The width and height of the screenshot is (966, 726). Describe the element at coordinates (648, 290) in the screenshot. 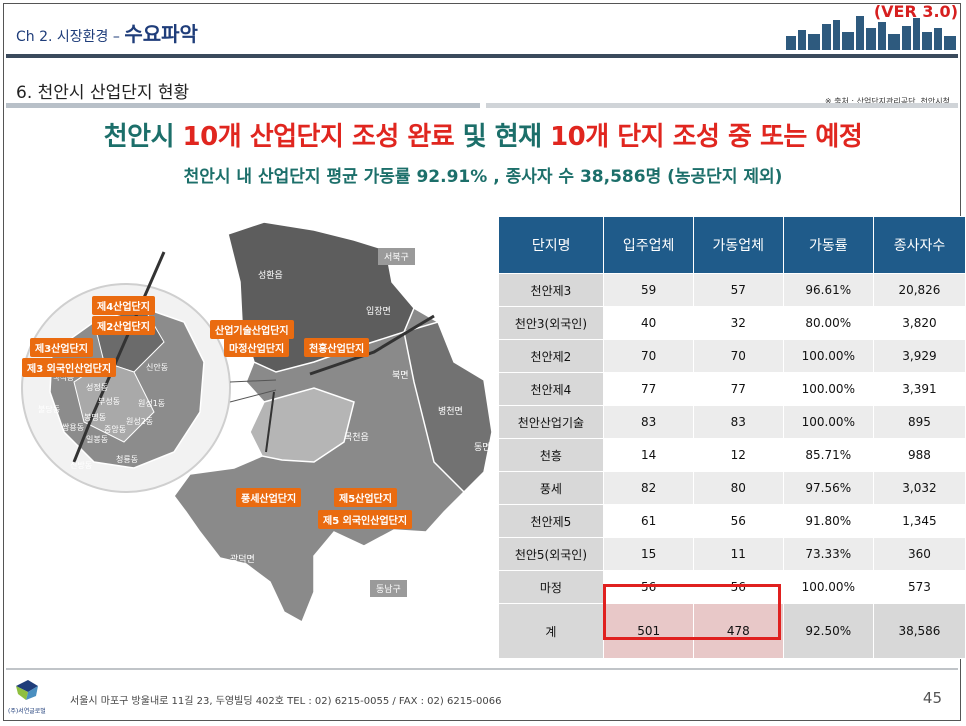

I see `table-cell: 59` at that location.